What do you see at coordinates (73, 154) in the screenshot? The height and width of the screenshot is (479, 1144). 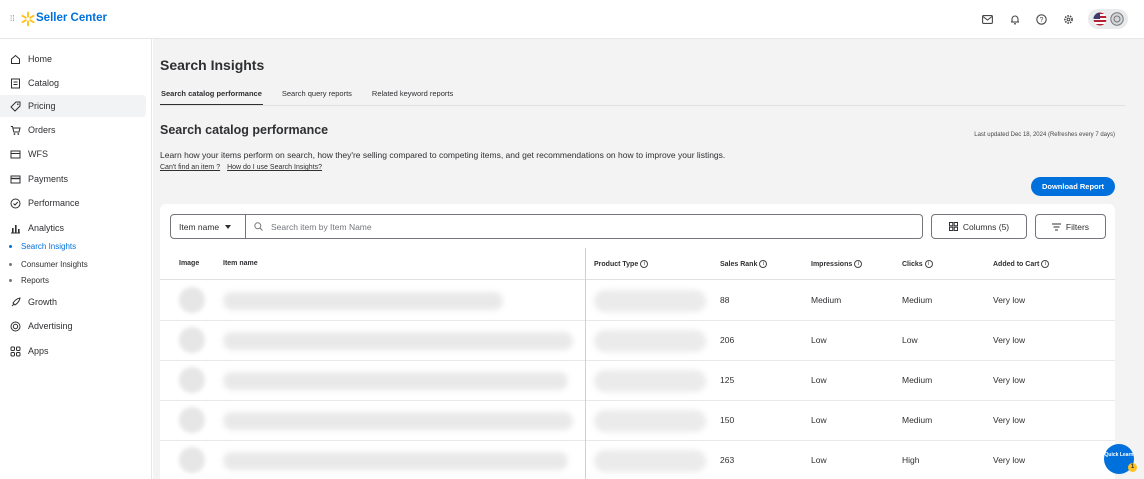 I see `sidebar-item-wfs: WFS` at bounding box center [73, 154].